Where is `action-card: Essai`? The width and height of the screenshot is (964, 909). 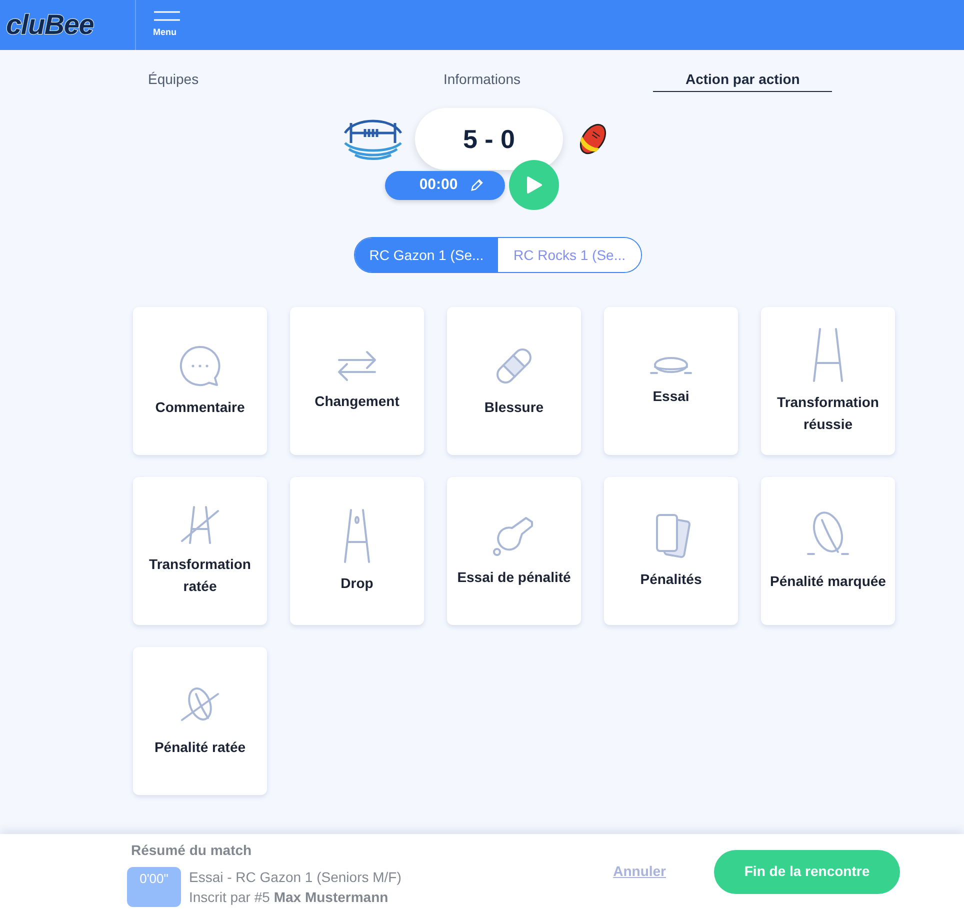 action-card: Essai is located at coordinates (671, 381).